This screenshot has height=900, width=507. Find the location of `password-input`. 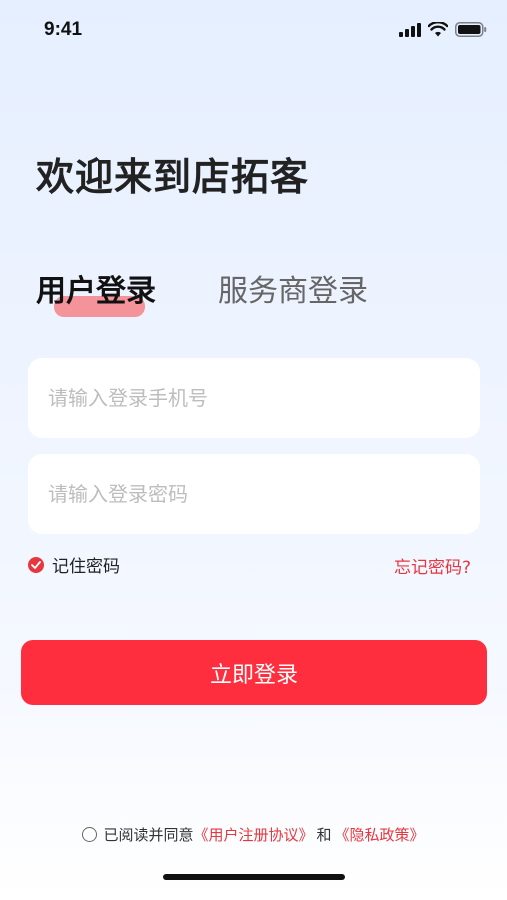

password-input is located at coordinates (254, 494).